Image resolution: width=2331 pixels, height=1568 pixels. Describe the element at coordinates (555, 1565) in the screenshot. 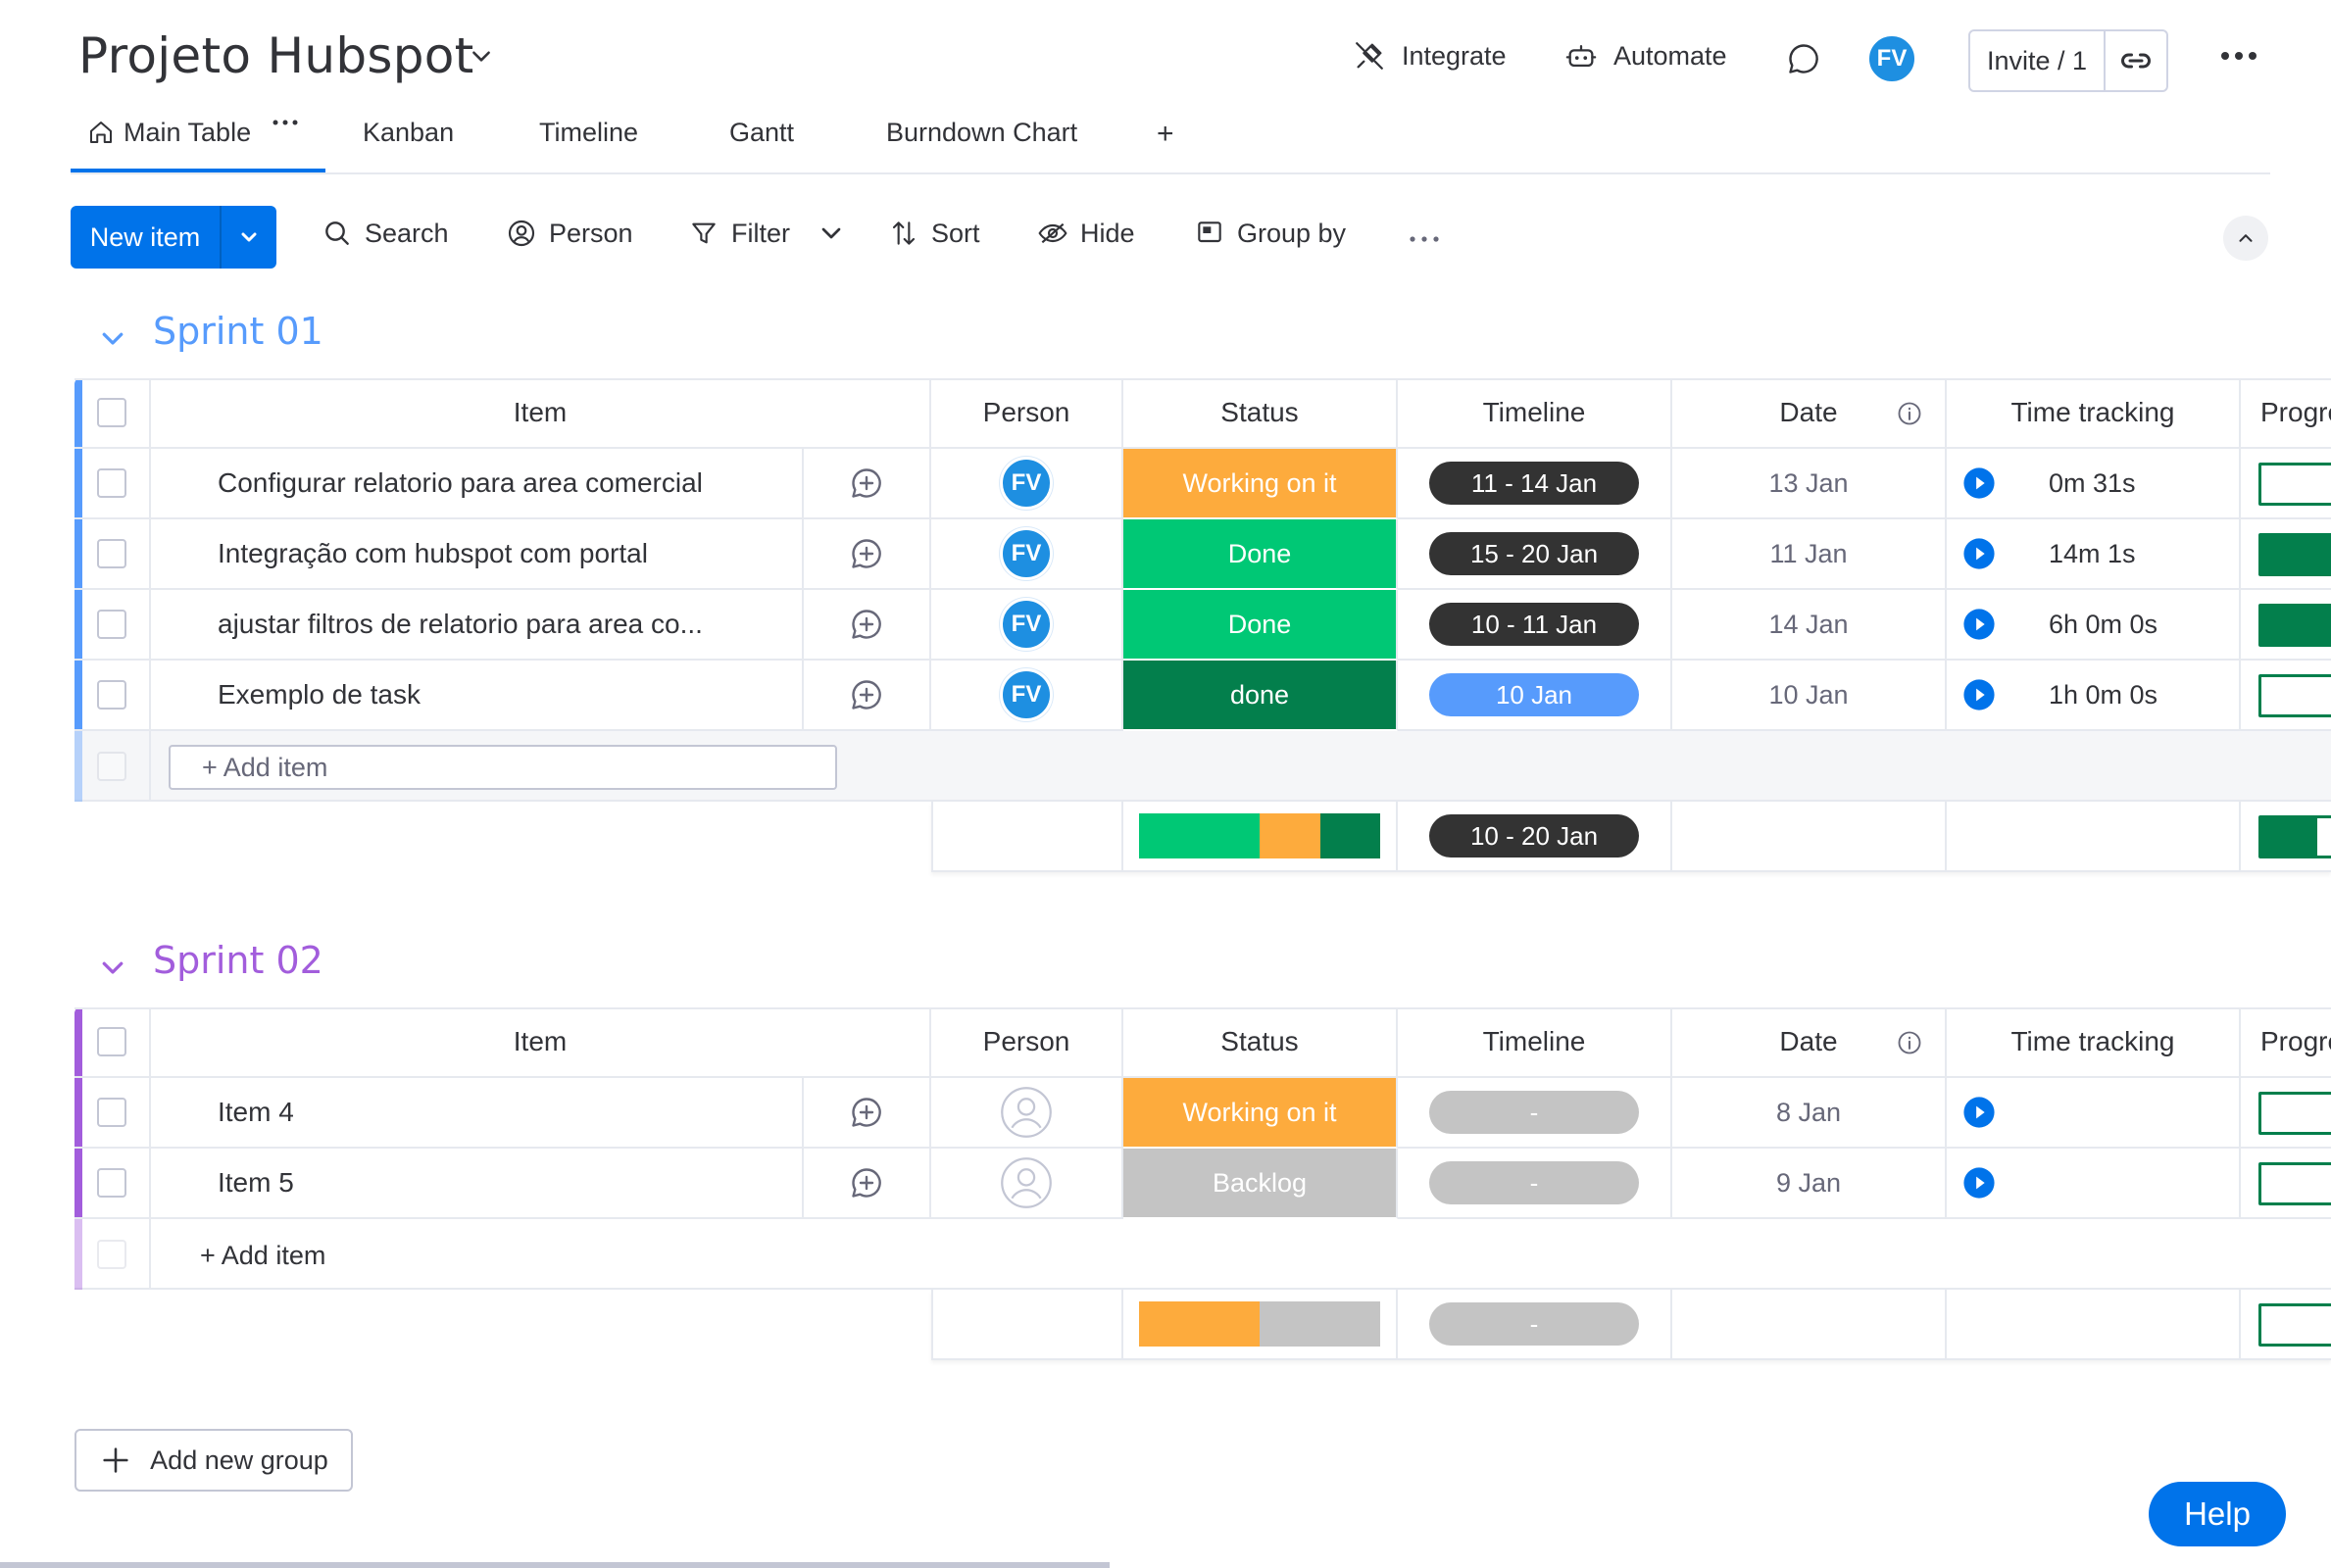

I see `horizontal-scrollbar` at that location.